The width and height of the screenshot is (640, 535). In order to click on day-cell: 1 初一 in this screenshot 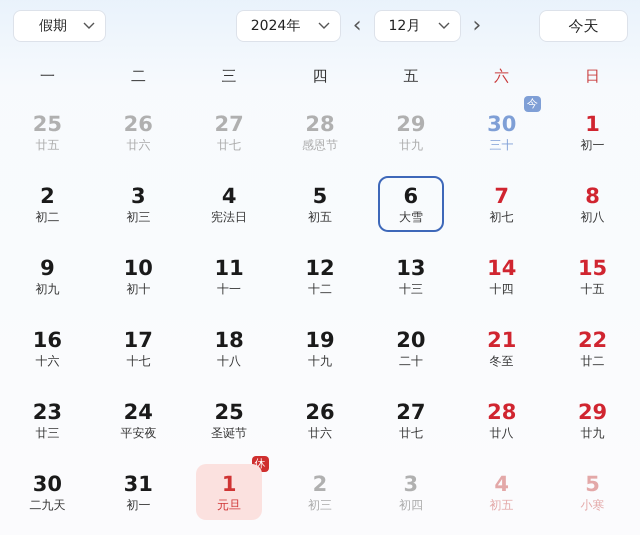, I will do `click(593, 132)`.